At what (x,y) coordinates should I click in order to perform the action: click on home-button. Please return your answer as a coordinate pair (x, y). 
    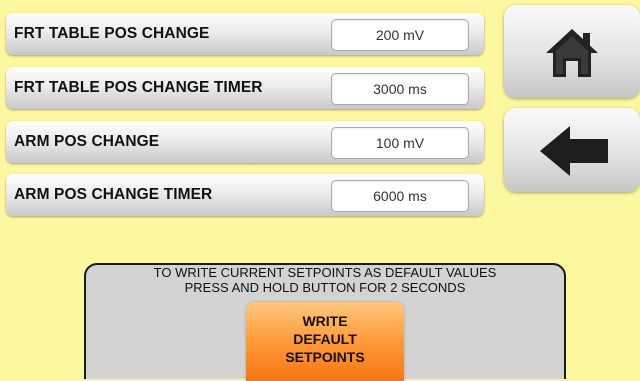
    Looking at the image, I should click on (572, 51).